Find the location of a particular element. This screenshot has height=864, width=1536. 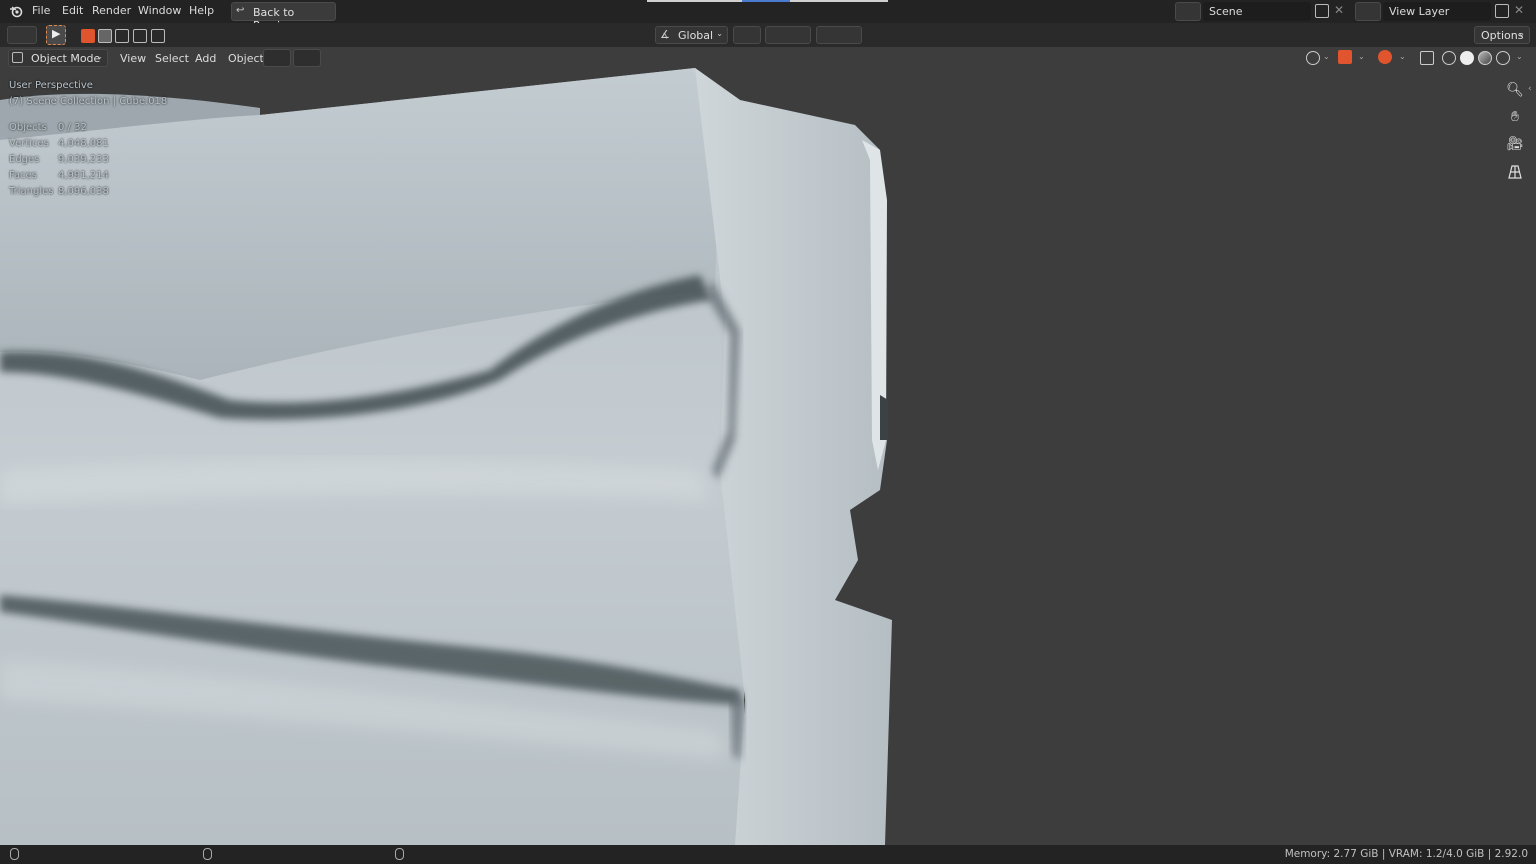

menu-file: File is located at coordinates (41, 10).